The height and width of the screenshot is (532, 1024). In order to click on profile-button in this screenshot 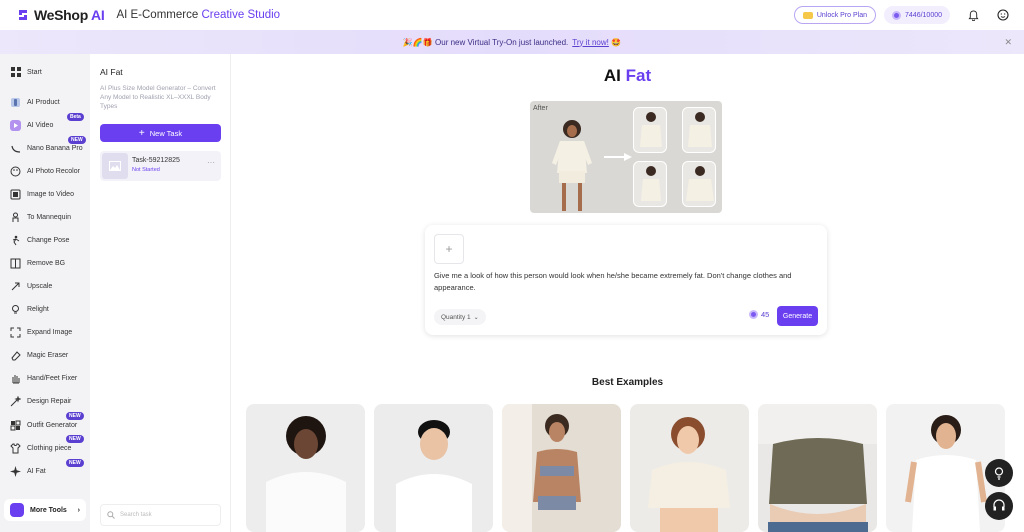, I will do `click(1003, 15)`.